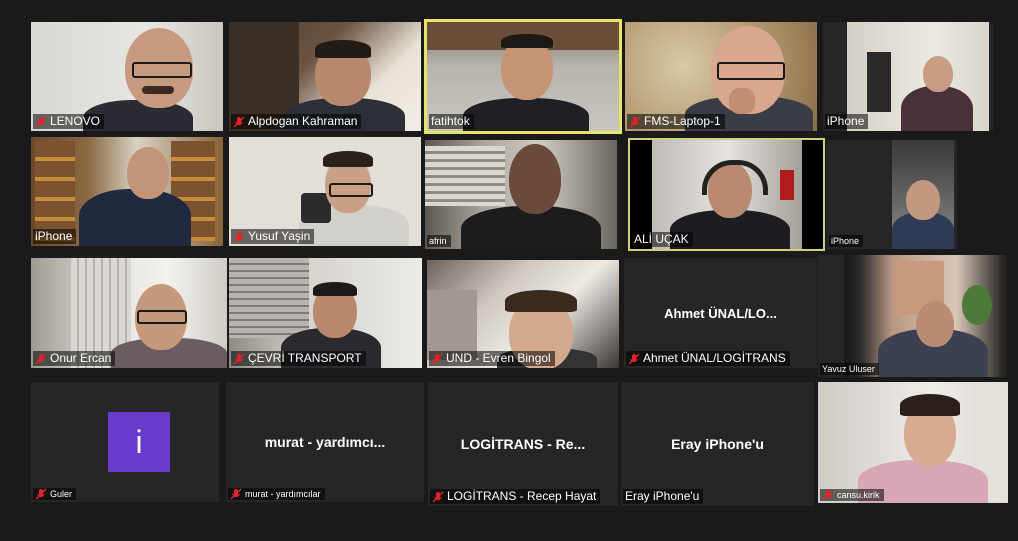 This screenshot has width=1018, height=541. I want to click on video-tile-afrin: afrin, so click(521, 194).